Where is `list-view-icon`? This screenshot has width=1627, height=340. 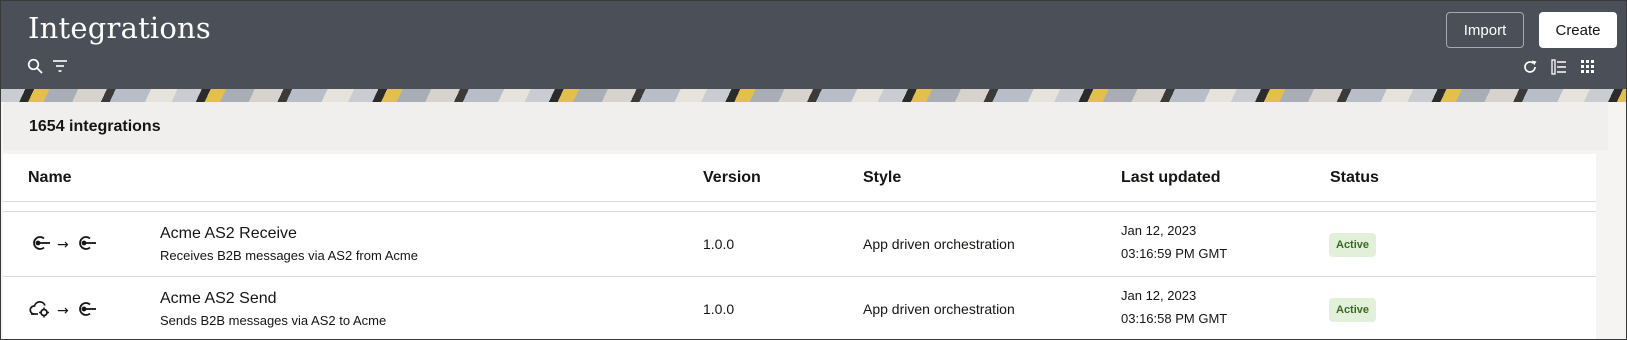
list-view-icon is located at coordinates (1559, 67).